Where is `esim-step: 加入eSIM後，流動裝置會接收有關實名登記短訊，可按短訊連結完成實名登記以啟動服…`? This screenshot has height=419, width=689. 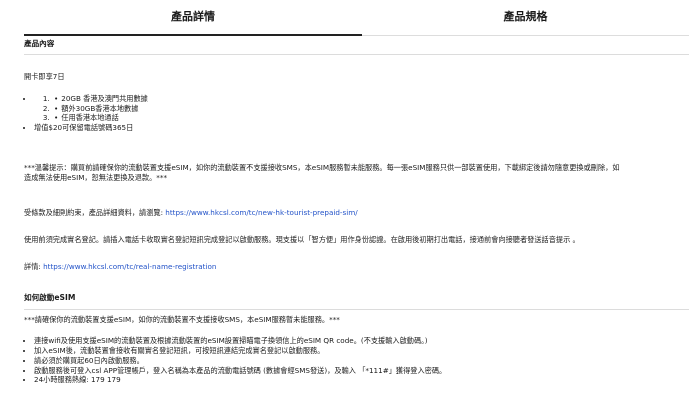 esim-step: 加入eSIM後，流動裝置會接收有關實名登記短訊，可按短訊連結完成實名登記以啟動服… is located at coordinates (361, 351).